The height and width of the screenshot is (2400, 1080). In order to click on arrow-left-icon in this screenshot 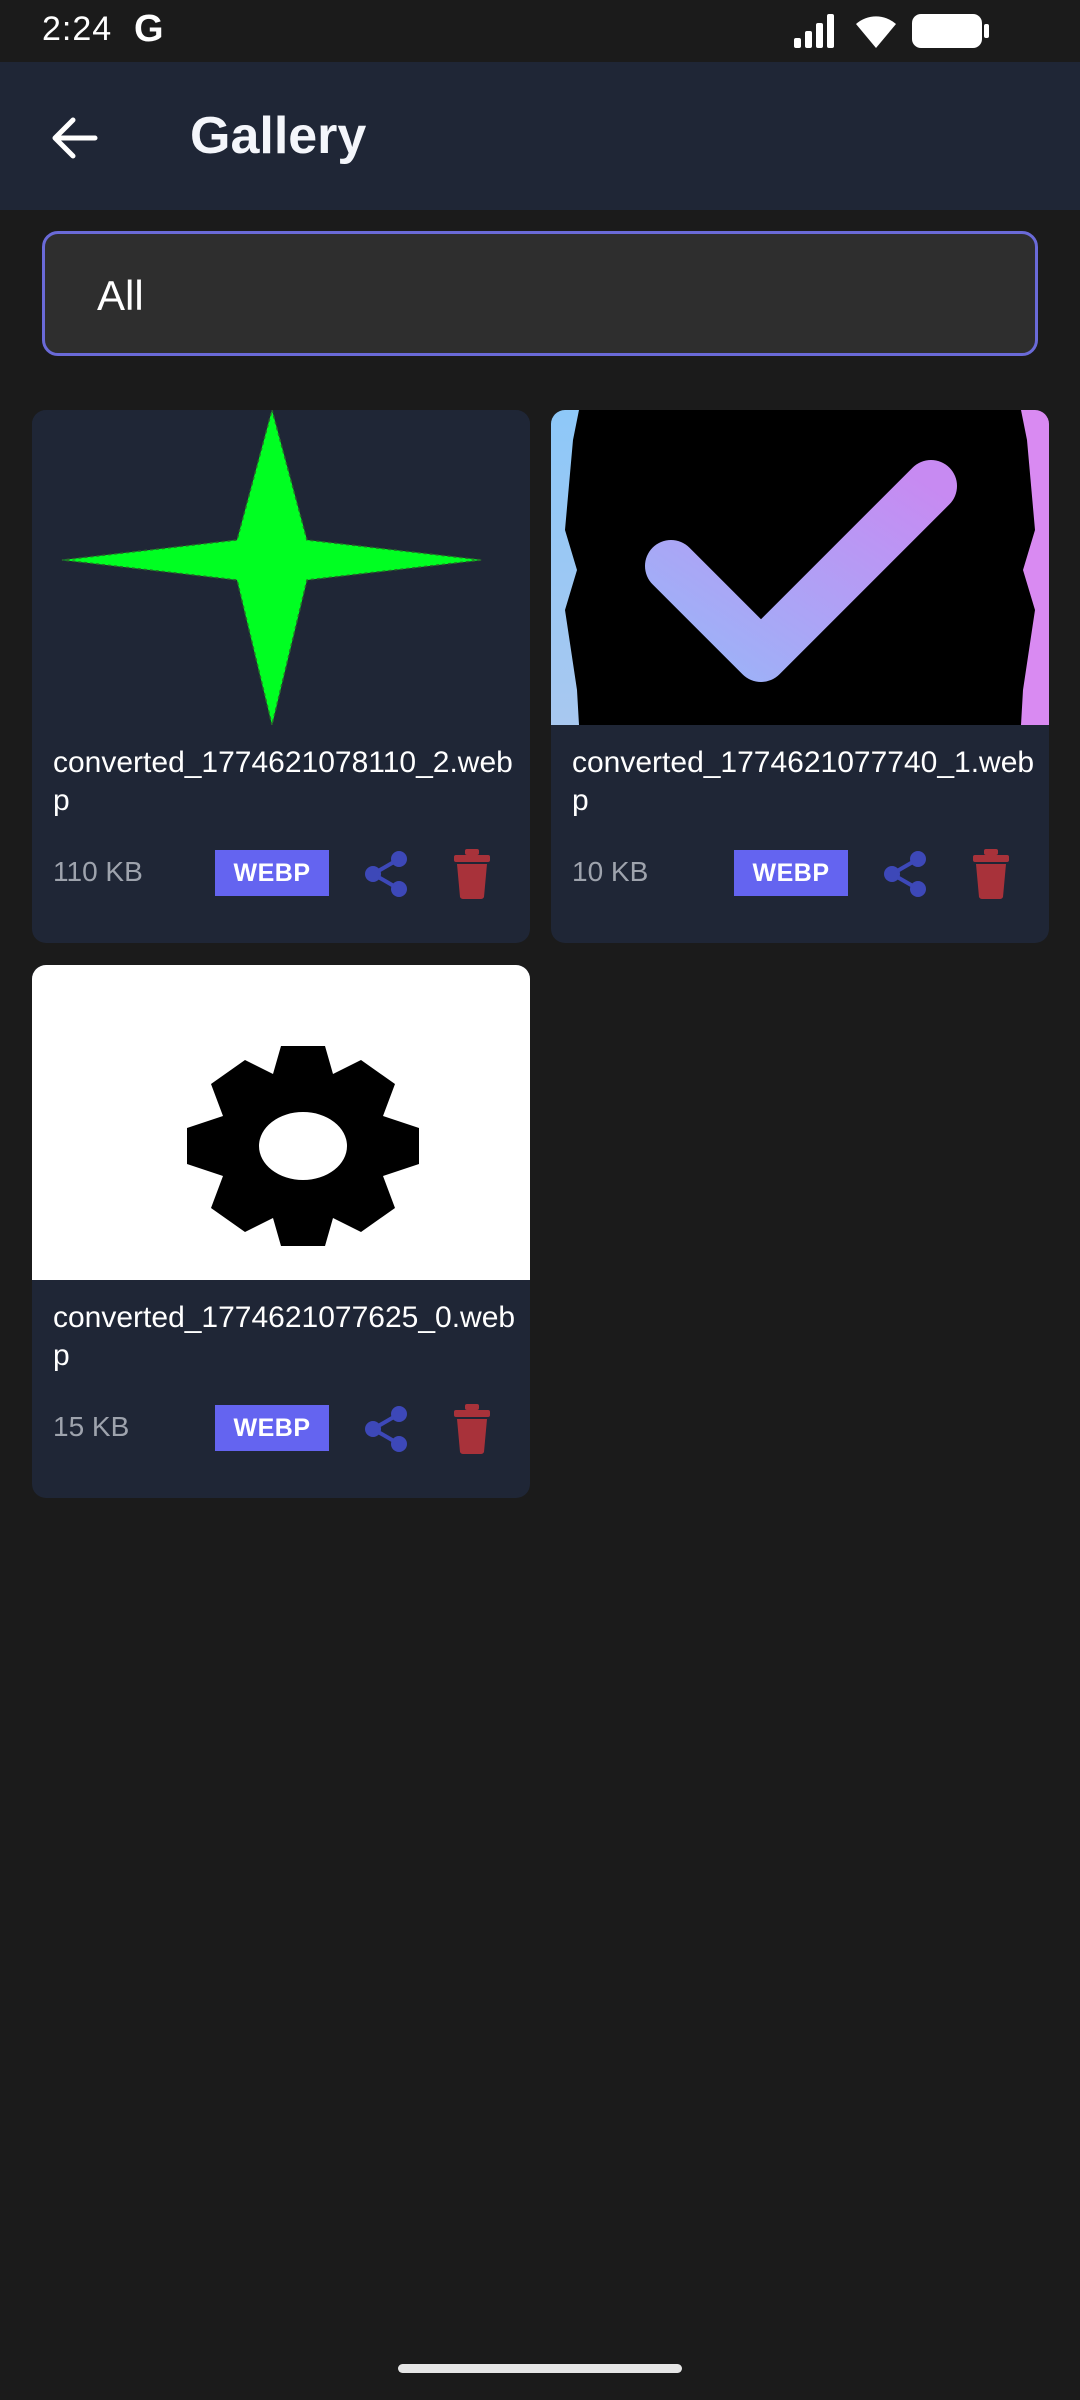, I will do `click(75, 138)`.